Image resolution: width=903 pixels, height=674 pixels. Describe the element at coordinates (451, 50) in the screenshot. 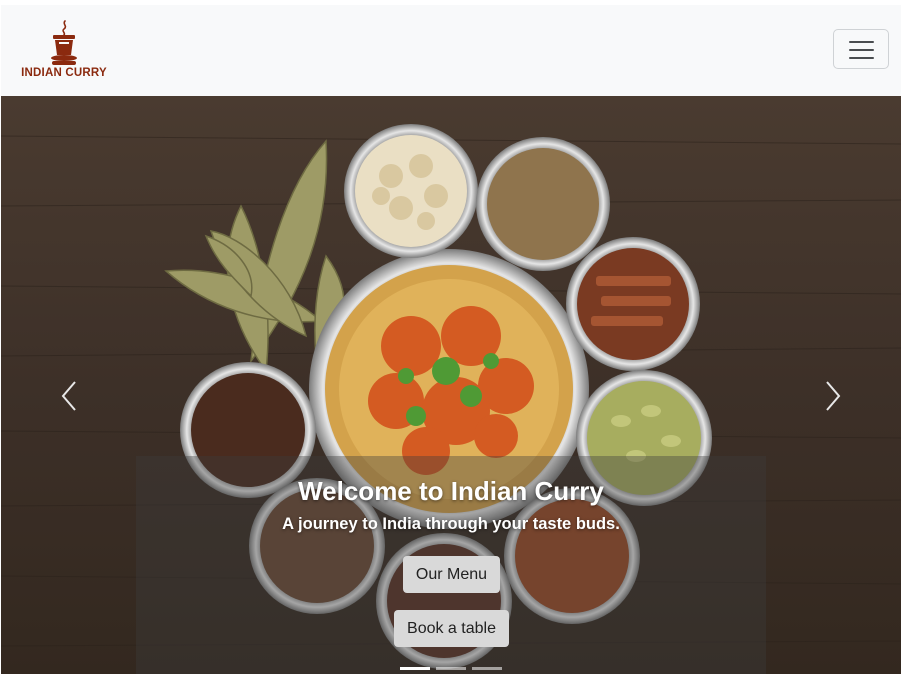

I see `navbar: INDIAN CURRY` at that location.